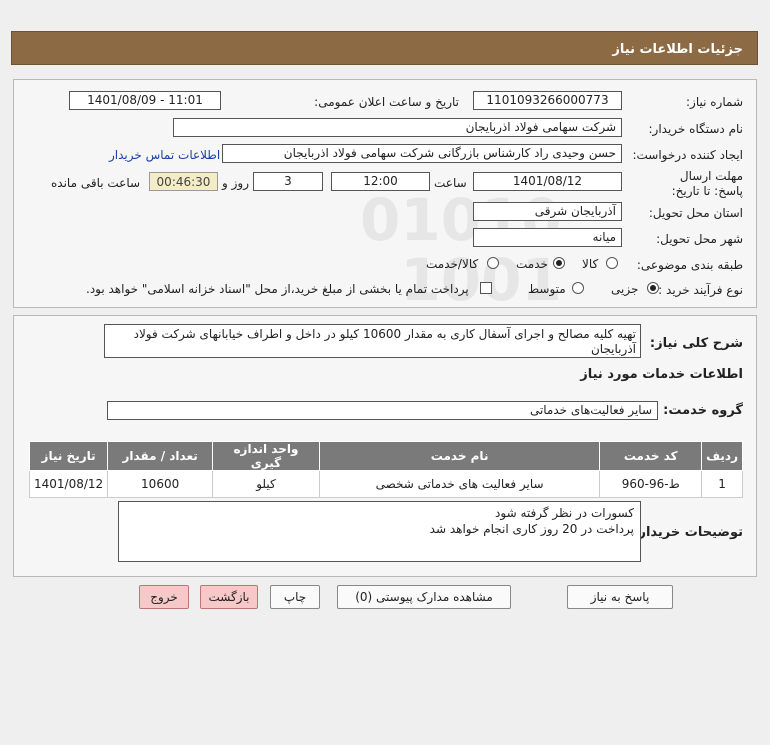 The height and width of the screenshot is (745, 770). I want to click on cell-unit: کیلو, so click(266, 484).